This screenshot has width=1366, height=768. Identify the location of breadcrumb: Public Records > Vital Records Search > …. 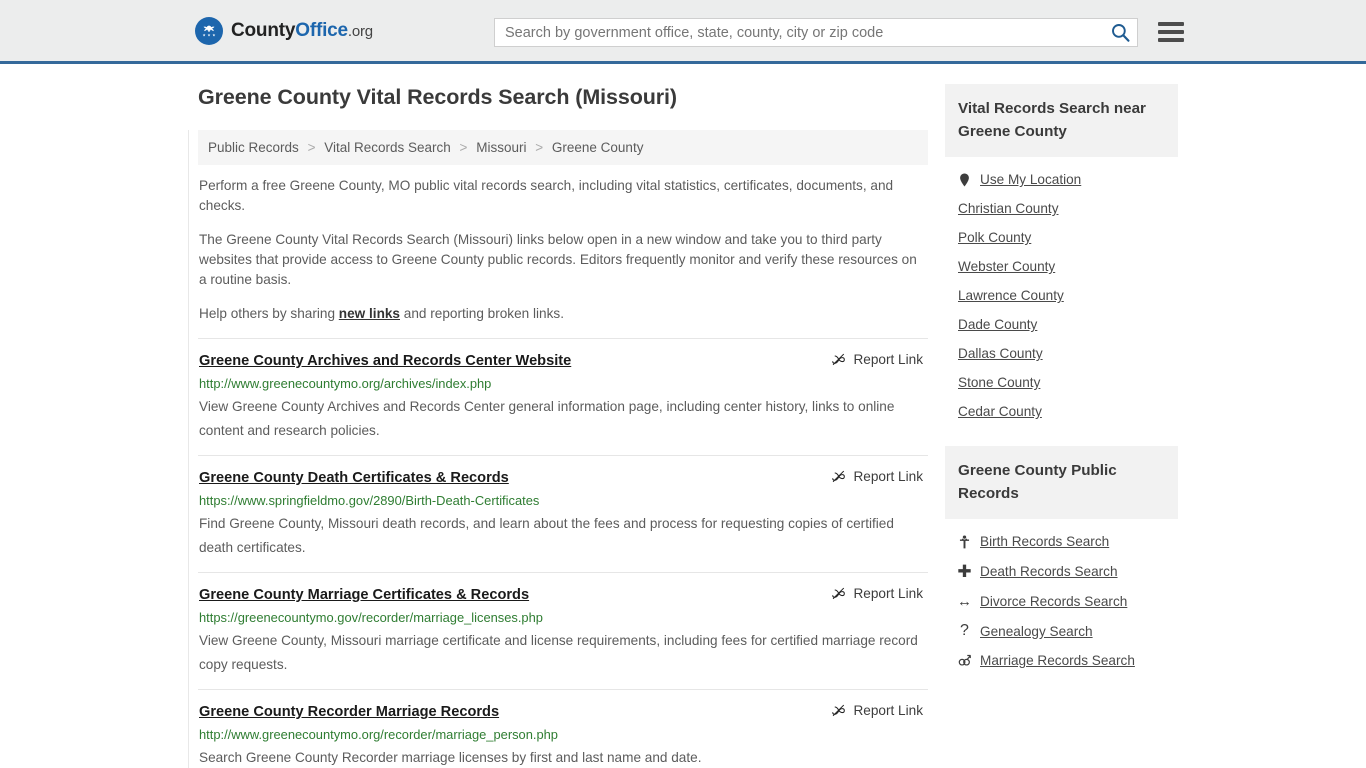
(563, 147).